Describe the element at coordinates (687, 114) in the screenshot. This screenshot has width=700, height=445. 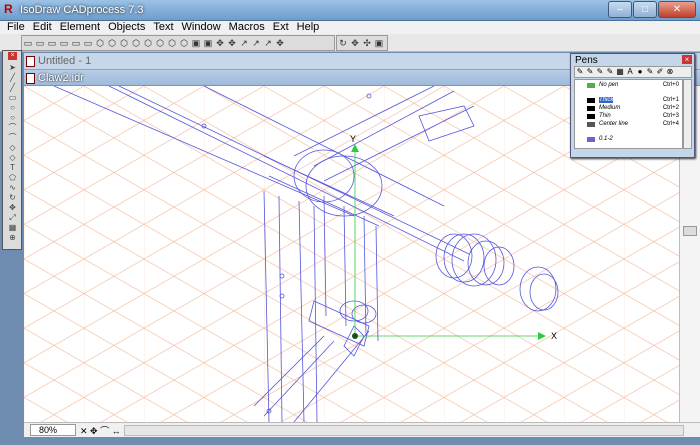
I see `pens-scrollbar` at that location.